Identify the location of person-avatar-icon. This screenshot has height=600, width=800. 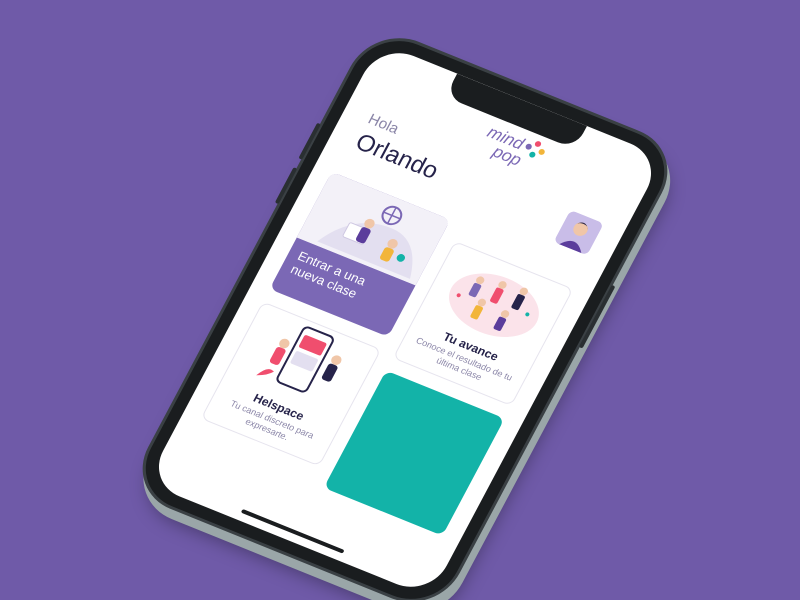
(578, 232).